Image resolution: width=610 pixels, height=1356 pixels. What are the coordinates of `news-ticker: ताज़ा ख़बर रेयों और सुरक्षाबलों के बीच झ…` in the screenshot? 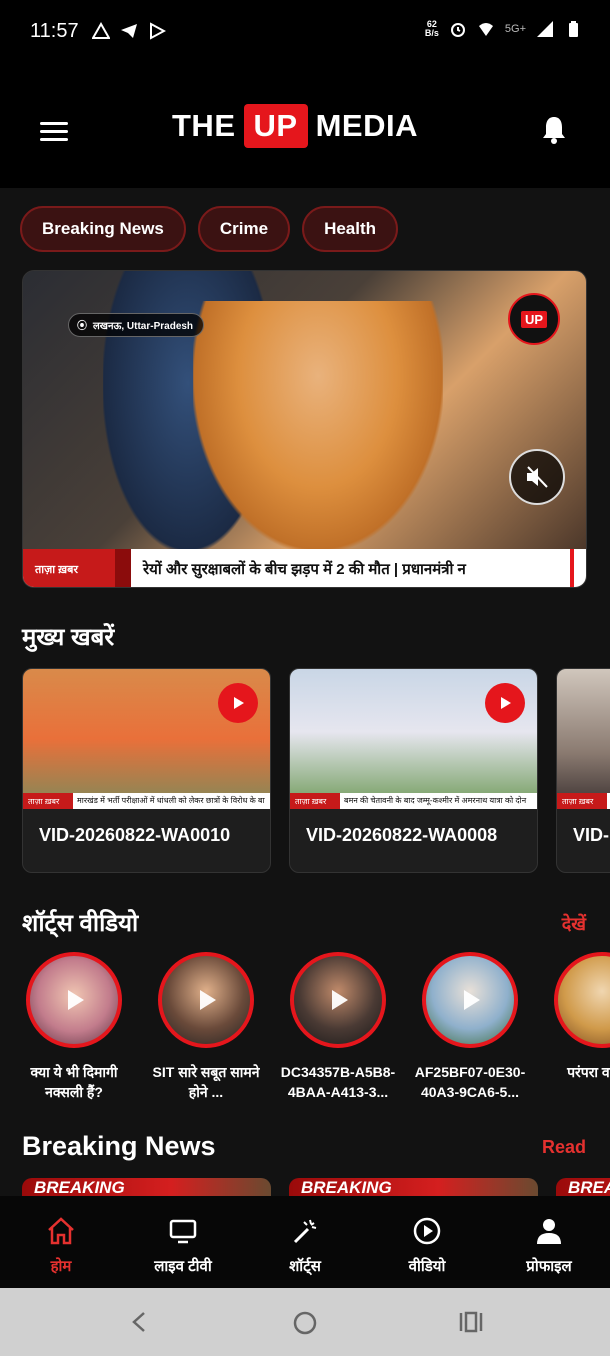 It's located at (304, 568).